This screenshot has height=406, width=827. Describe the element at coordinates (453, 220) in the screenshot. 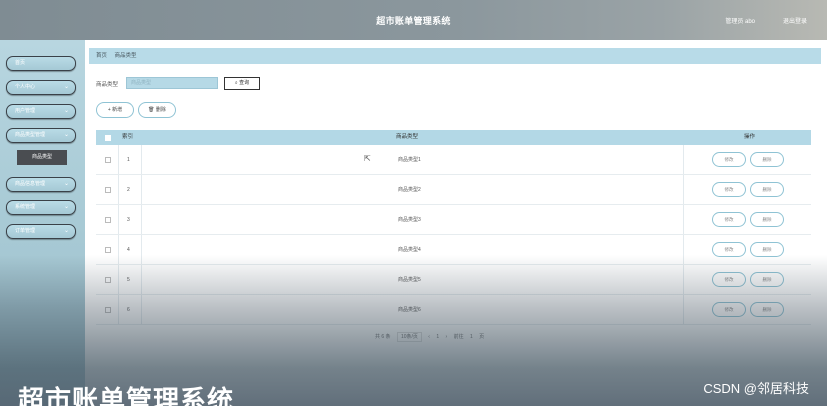

I see `table-row: 3 商品类型3 修改 删除` at that location.